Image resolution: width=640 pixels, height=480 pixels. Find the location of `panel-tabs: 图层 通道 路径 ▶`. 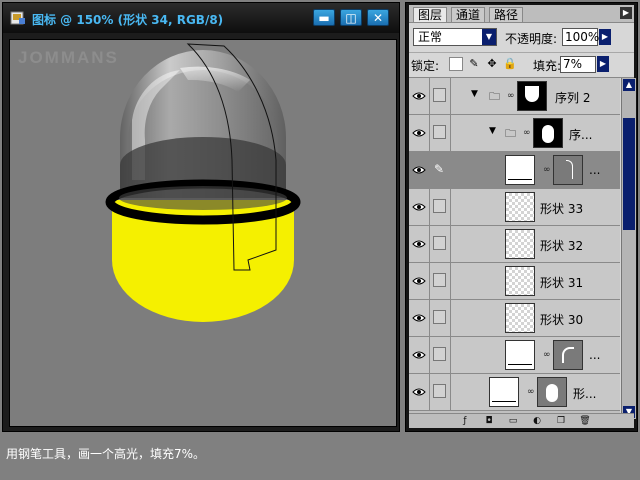

panel-tabs: 图层 通道 路径 ▶ is located at coordinates (521, 14).